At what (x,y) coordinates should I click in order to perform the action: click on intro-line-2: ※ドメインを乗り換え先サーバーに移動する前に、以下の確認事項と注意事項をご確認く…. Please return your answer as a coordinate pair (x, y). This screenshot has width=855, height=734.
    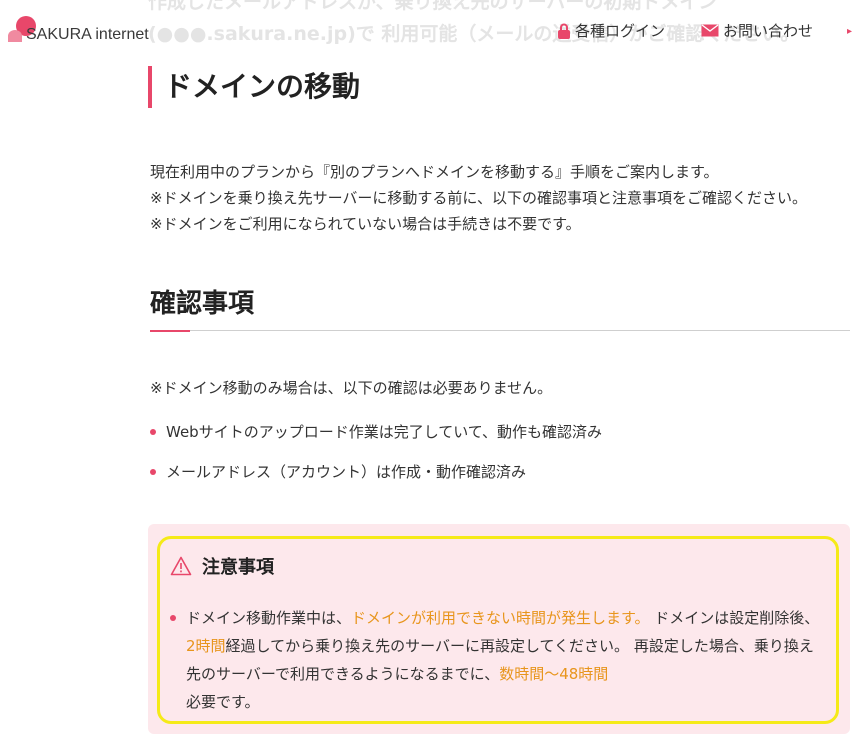
    Looking at the image, I should click on (478, 198).